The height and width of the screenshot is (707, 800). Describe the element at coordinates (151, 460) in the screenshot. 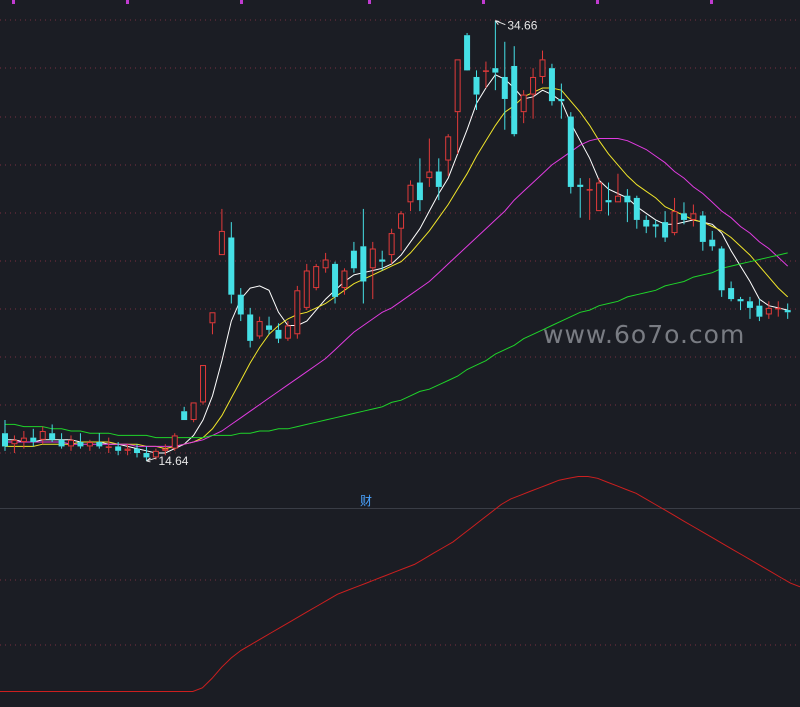

I see `low-price-arrow` at that location.